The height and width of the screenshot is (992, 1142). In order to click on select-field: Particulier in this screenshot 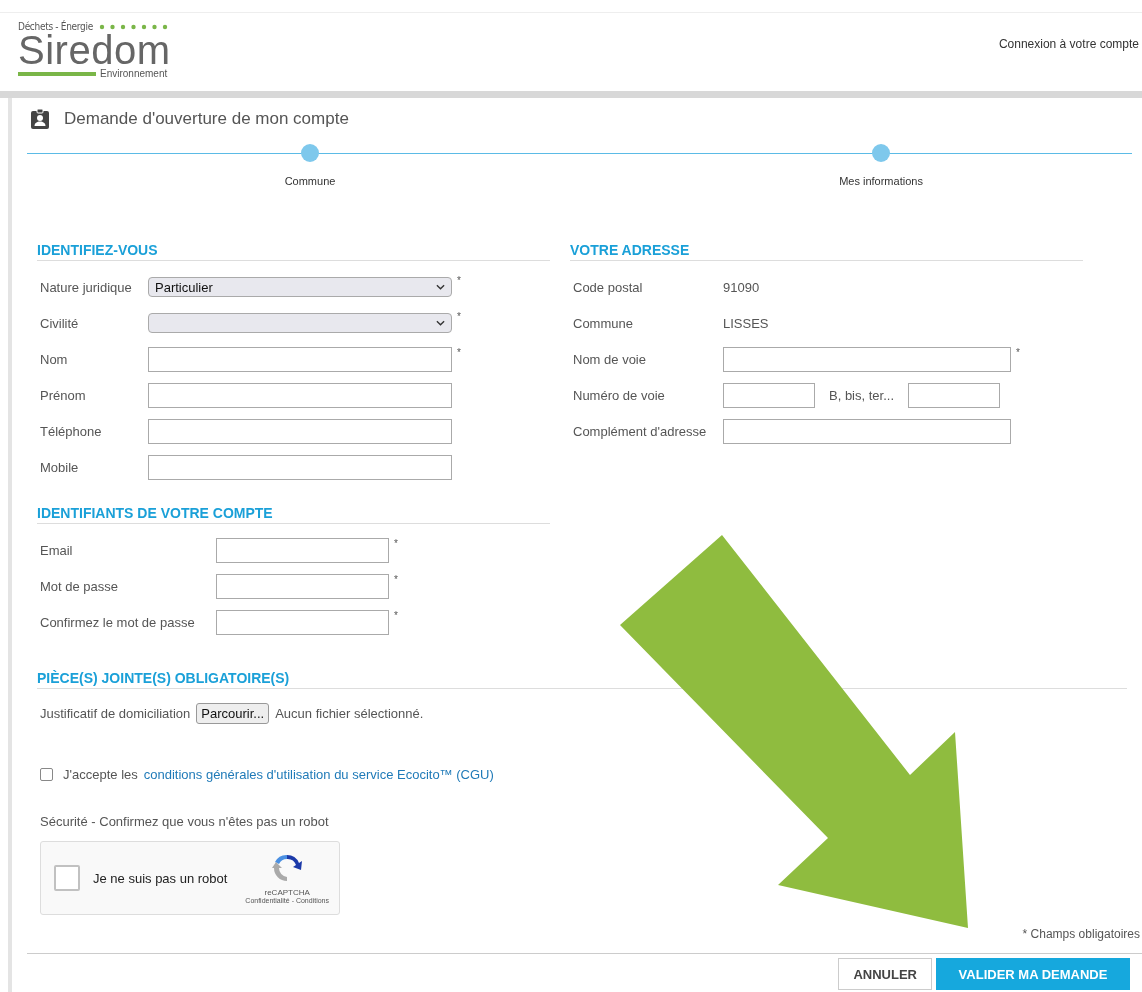, I will do `click(300, 287)`.